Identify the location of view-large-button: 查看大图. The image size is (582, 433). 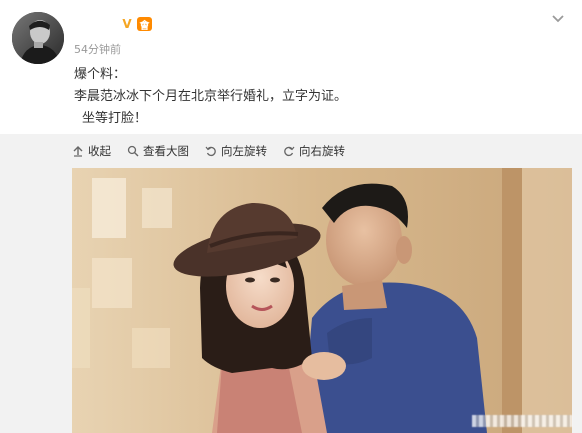
(158, 151).